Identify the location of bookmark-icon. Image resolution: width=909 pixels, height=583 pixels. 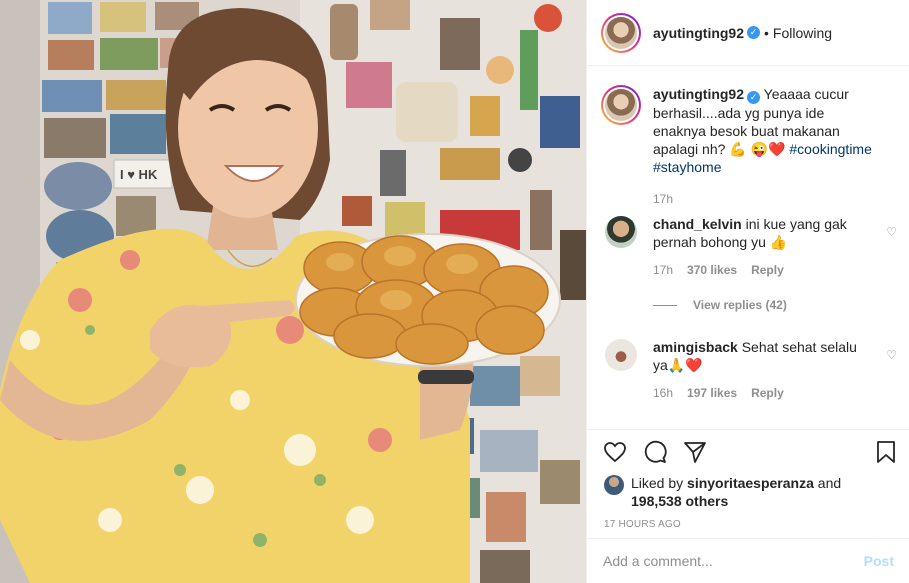
(886, 453).